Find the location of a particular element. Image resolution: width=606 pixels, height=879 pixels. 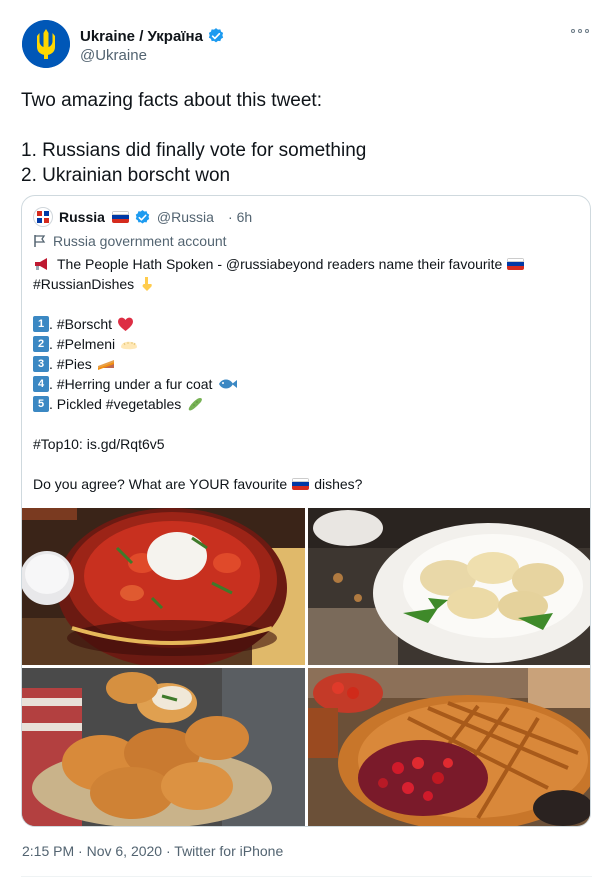

pointing-down-icon is located at coordinates (147, 284).